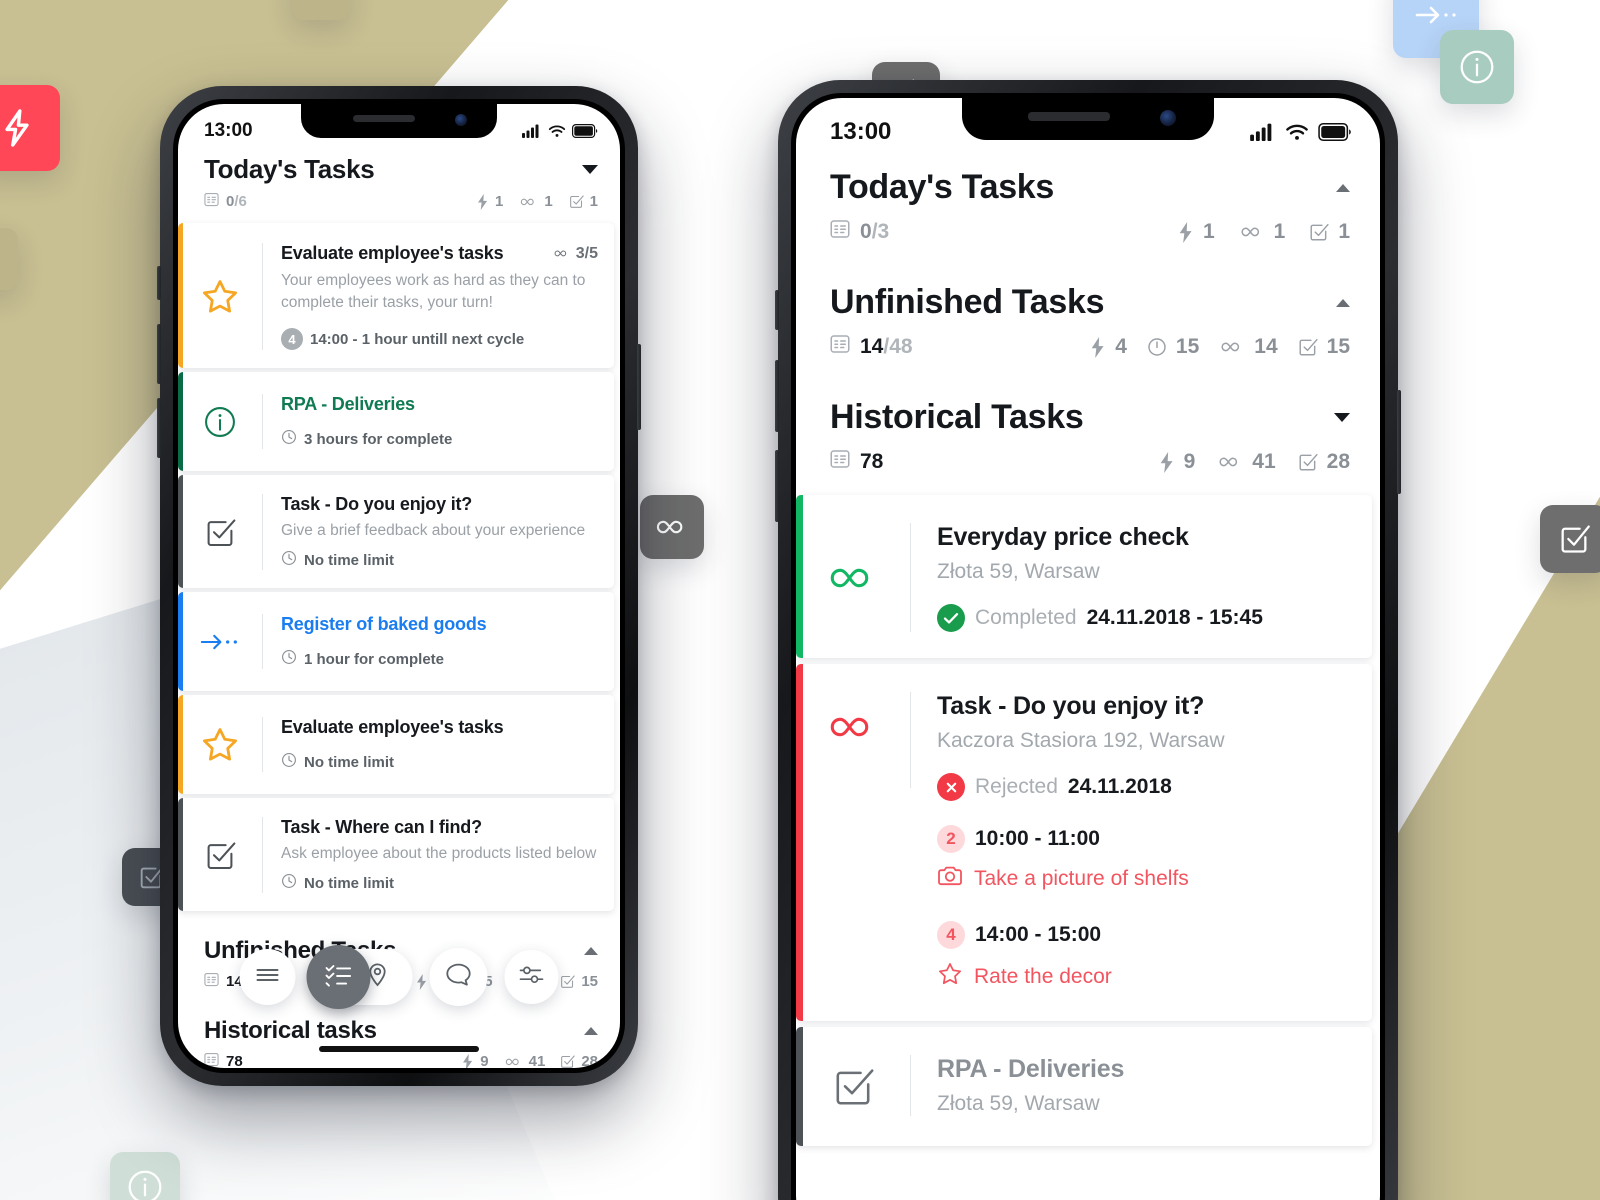 The width and height of the screenshot is (1600, 1200). Describe the element at coordinates (381, 827) in the screenshot. I see `task-title: Task - Where can I find?` at that location.